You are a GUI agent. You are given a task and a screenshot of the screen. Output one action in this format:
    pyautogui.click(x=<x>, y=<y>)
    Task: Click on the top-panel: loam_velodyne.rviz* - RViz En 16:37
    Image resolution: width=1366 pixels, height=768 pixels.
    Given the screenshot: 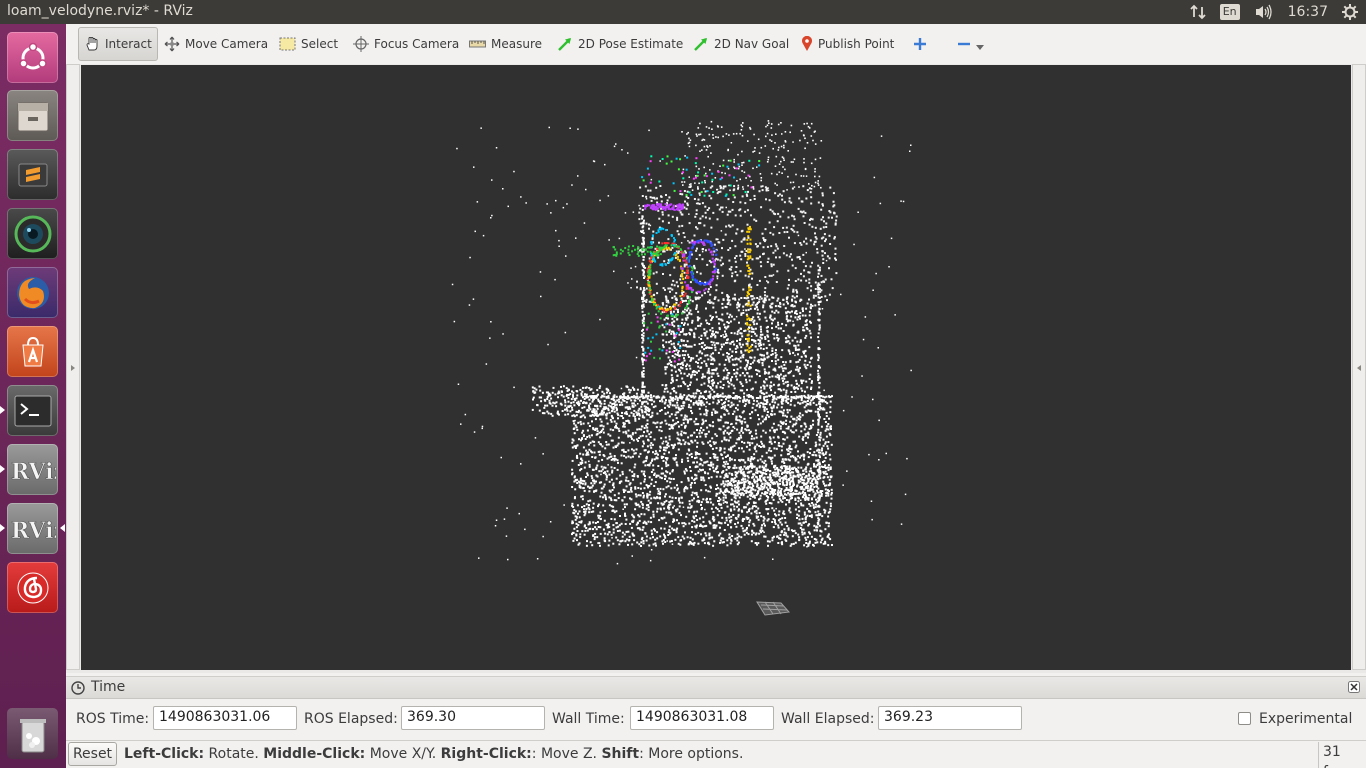 What is the action you would take?
    pyautogui.click(x=683, y=12)
    